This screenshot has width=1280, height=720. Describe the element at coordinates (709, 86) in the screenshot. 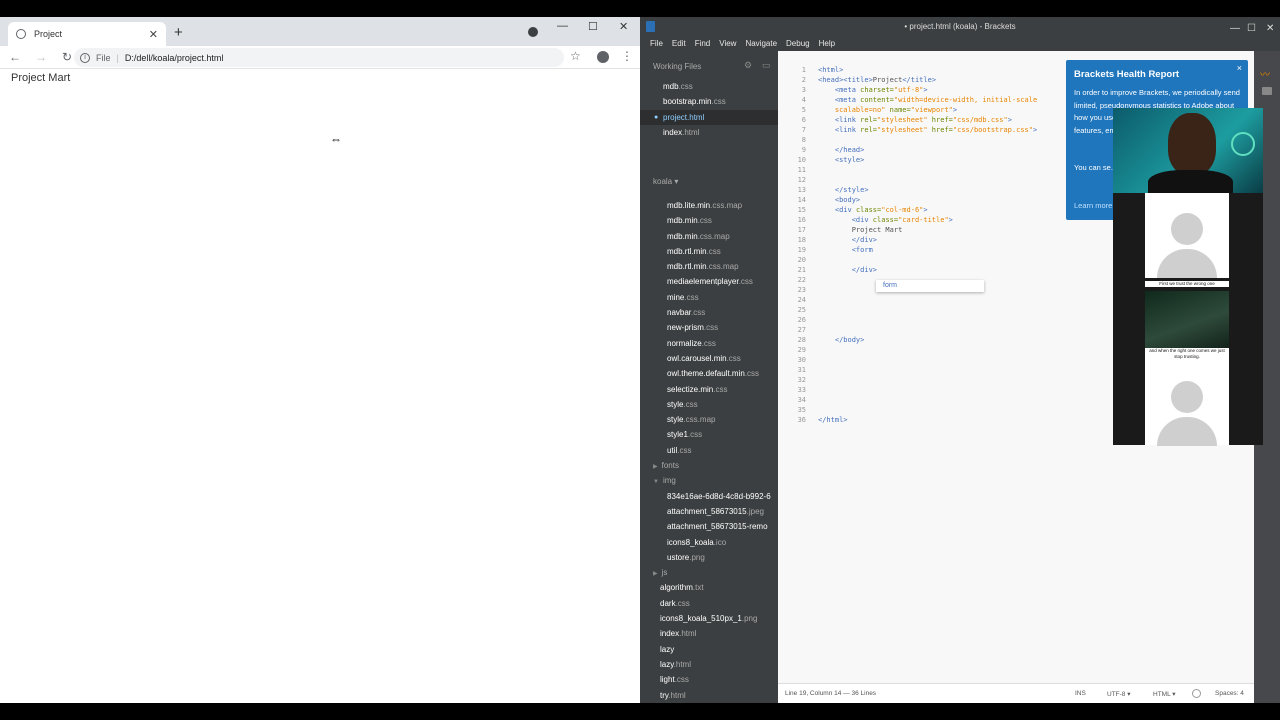

I see `working-file-item: mdb.css` at that location.